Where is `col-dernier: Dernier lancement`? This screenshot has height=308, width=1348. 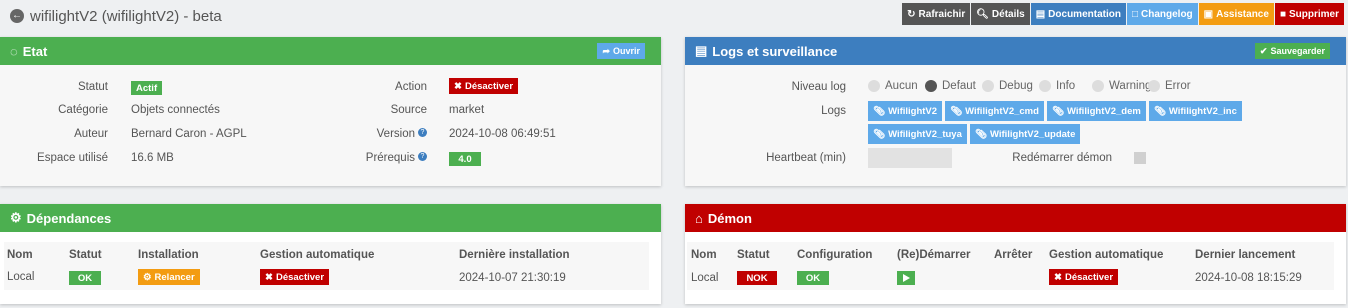
col-dernier: Dernier lancement is located at coordinates (1245, 255).